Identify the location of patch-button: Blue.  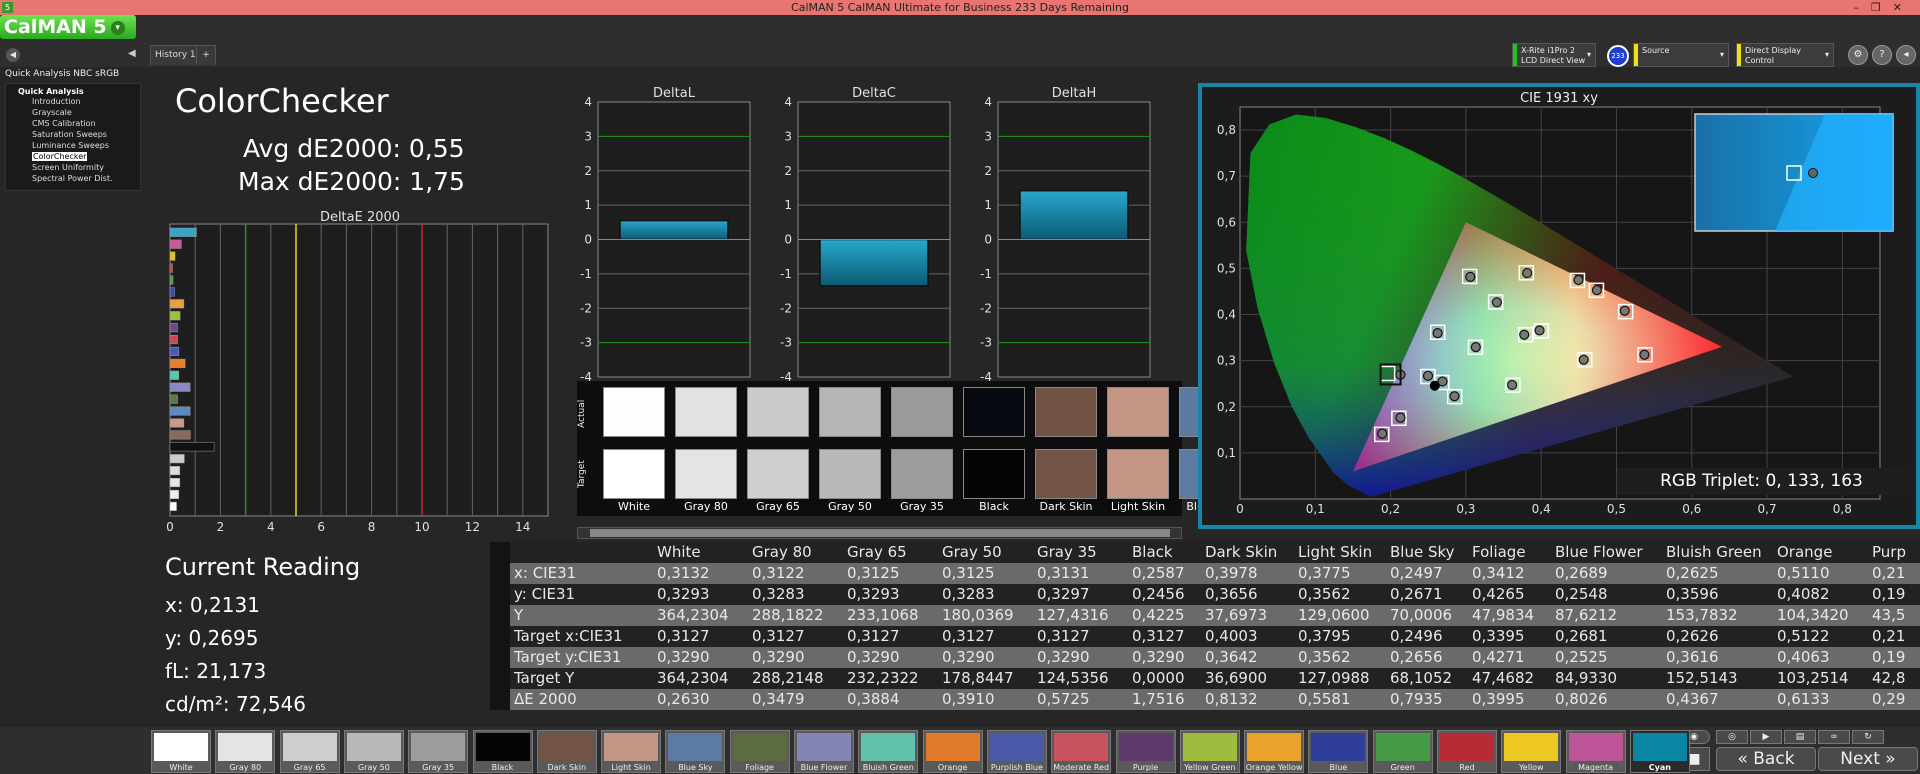
(1338, 751).